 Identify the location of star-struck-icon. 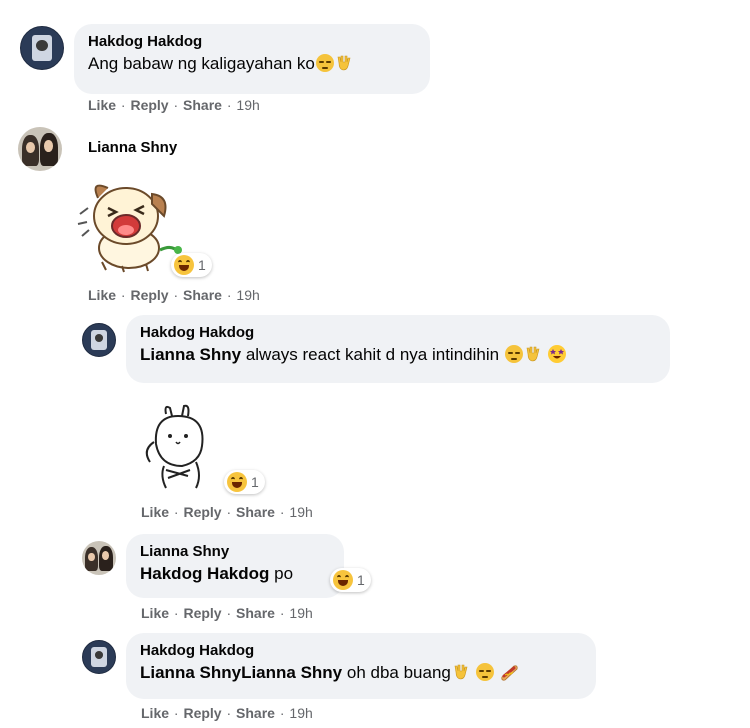
(556, 354).